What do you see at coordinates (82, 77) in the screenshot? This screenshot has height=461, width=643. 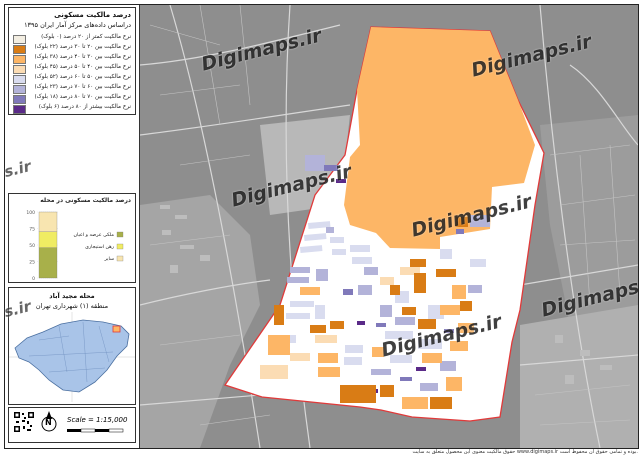 I see `legend-label: نرخ مالکیت بین ۵۰ تا ۶۰ درصد (۵۲ بلوک)` at bounding box center [82, 77].